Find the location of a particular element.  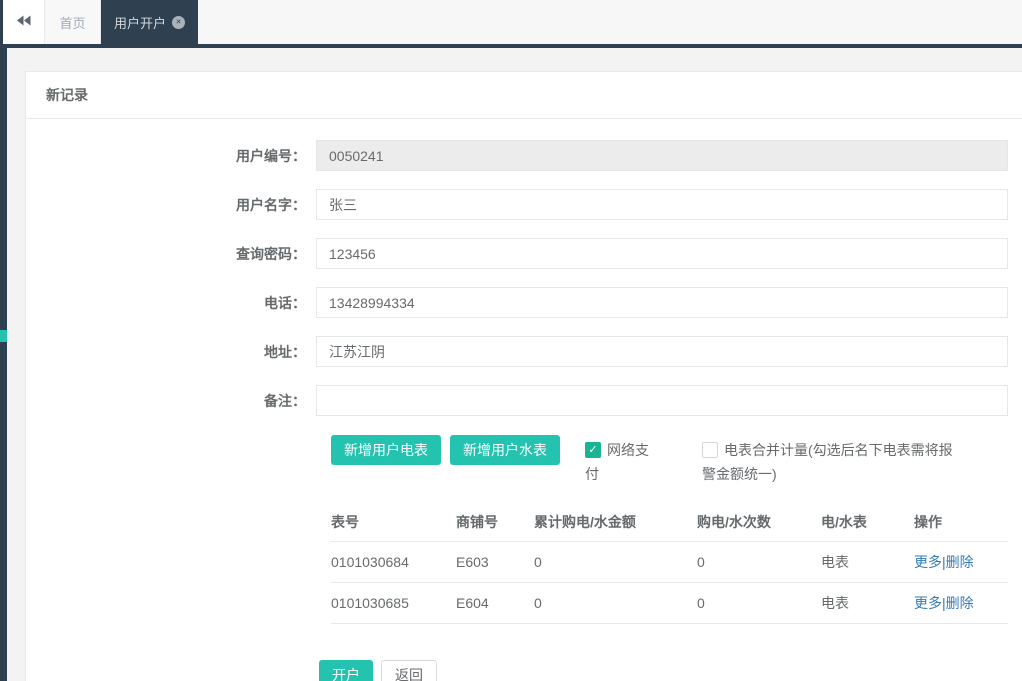

tab-user-account-open: 用户开户 is located at coordinates (149, 22).